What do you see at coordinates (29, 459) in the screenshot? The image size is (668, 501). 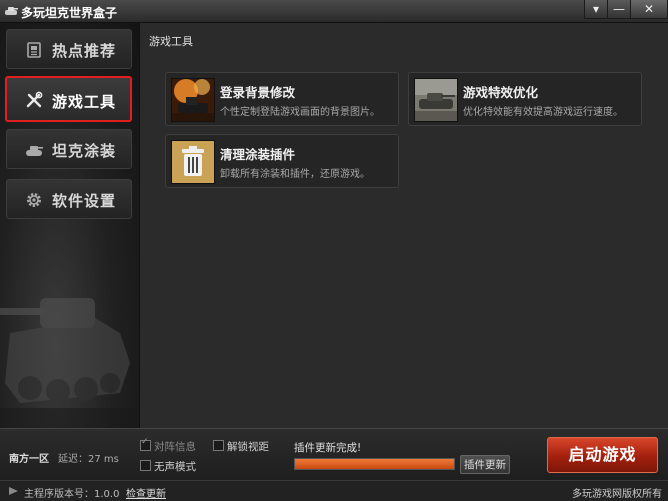 I see `server-name: 南方一区` at bounding box center [29, 459].